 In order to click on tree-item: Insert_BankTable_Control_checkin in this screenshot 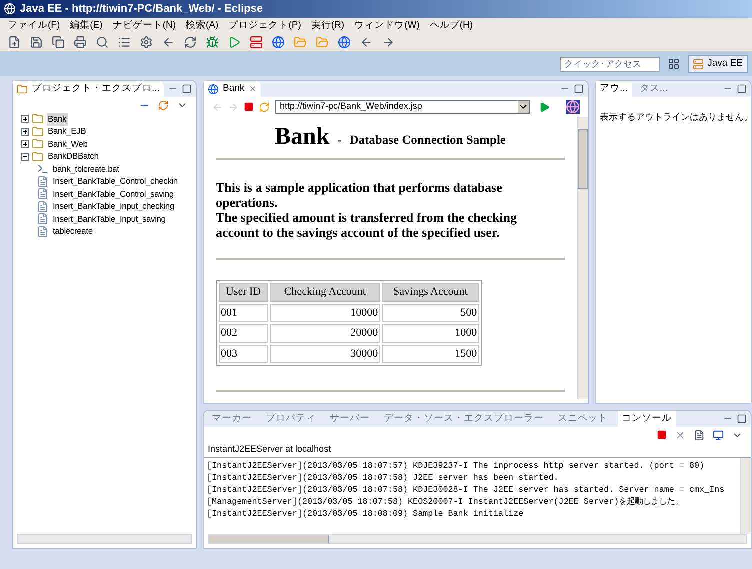, I will do `click(115, 181)`.